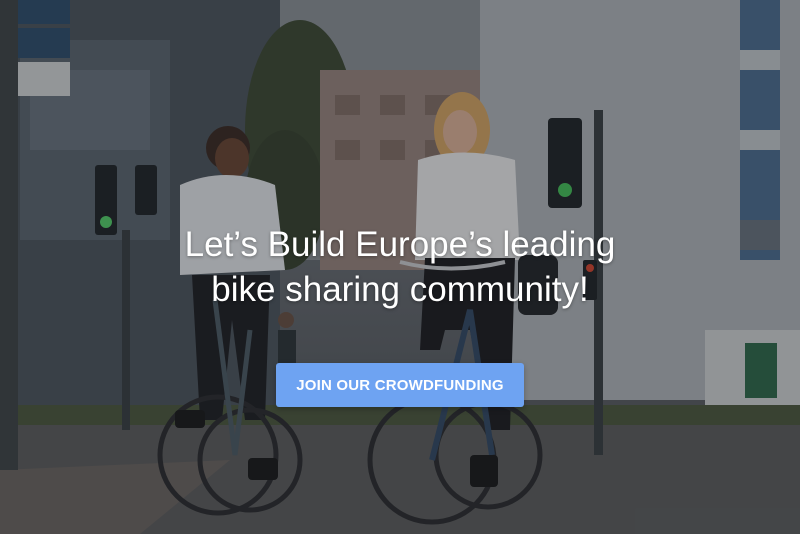  What do you see at coordinates (400, 289) in the screenshot?
I see `headline-line-2: bike sharing community!` at bounding box center [400, 289].